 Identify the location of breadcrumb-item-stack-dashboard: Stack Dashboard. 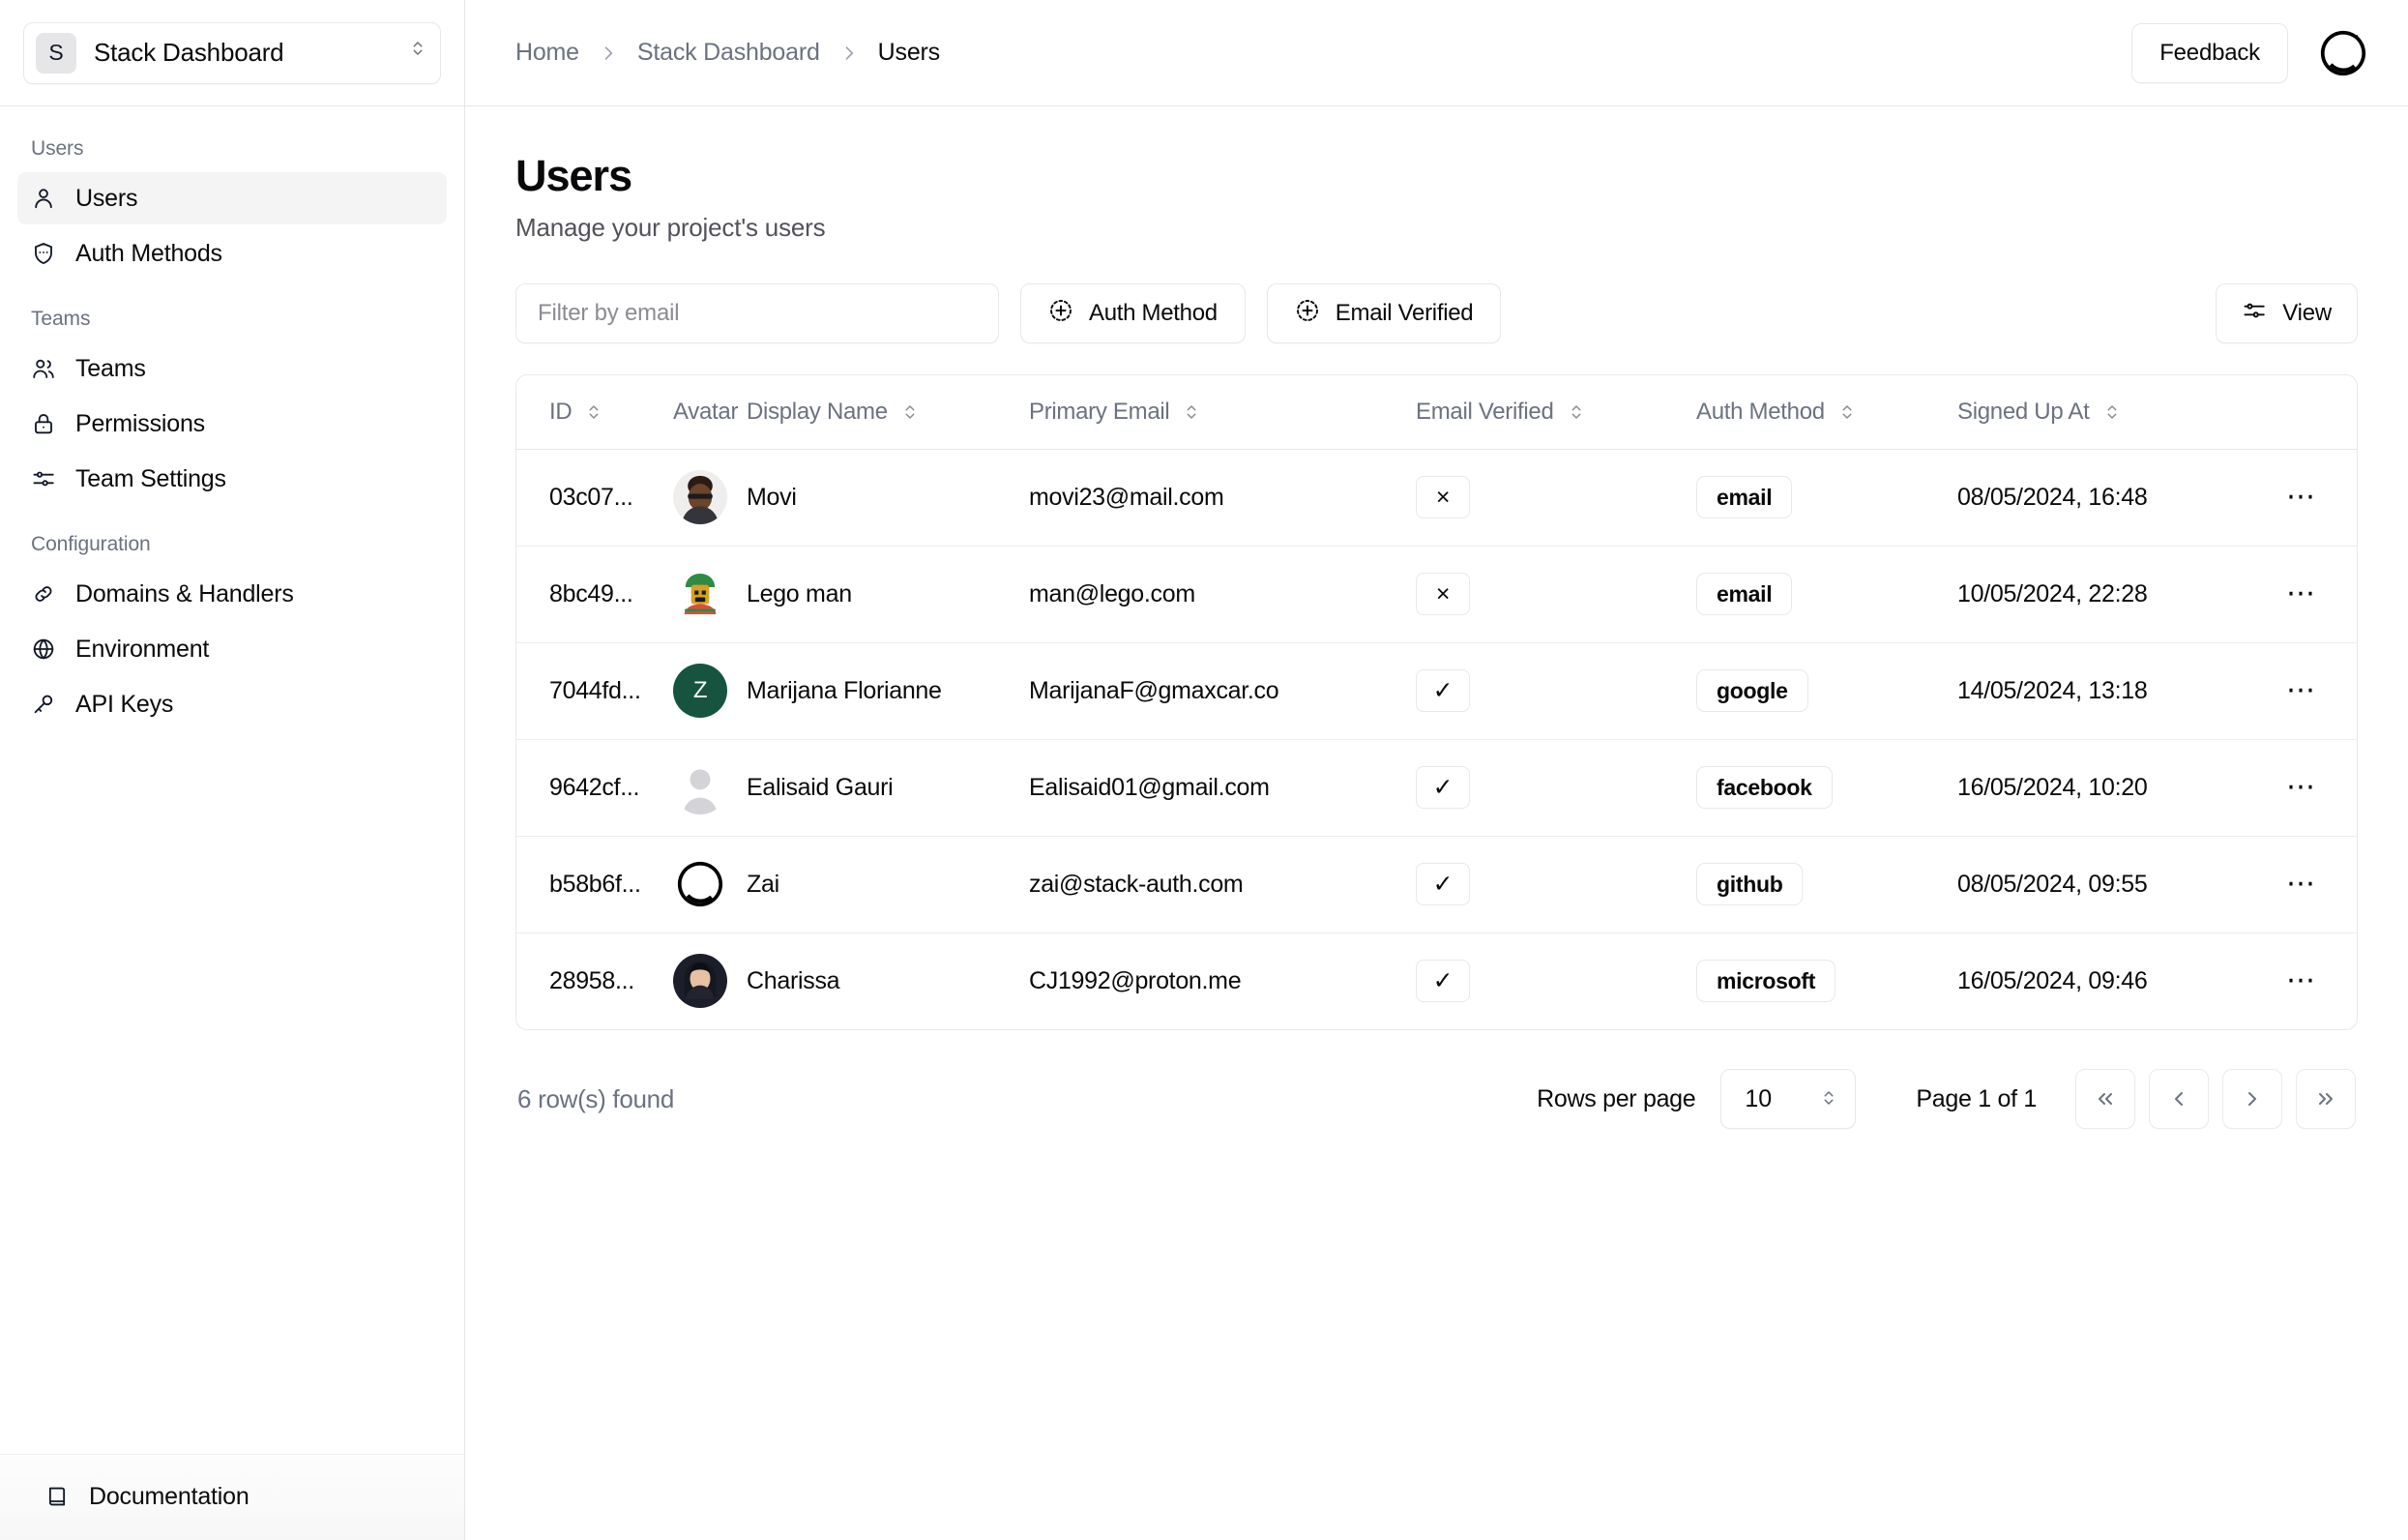
(728, 53).